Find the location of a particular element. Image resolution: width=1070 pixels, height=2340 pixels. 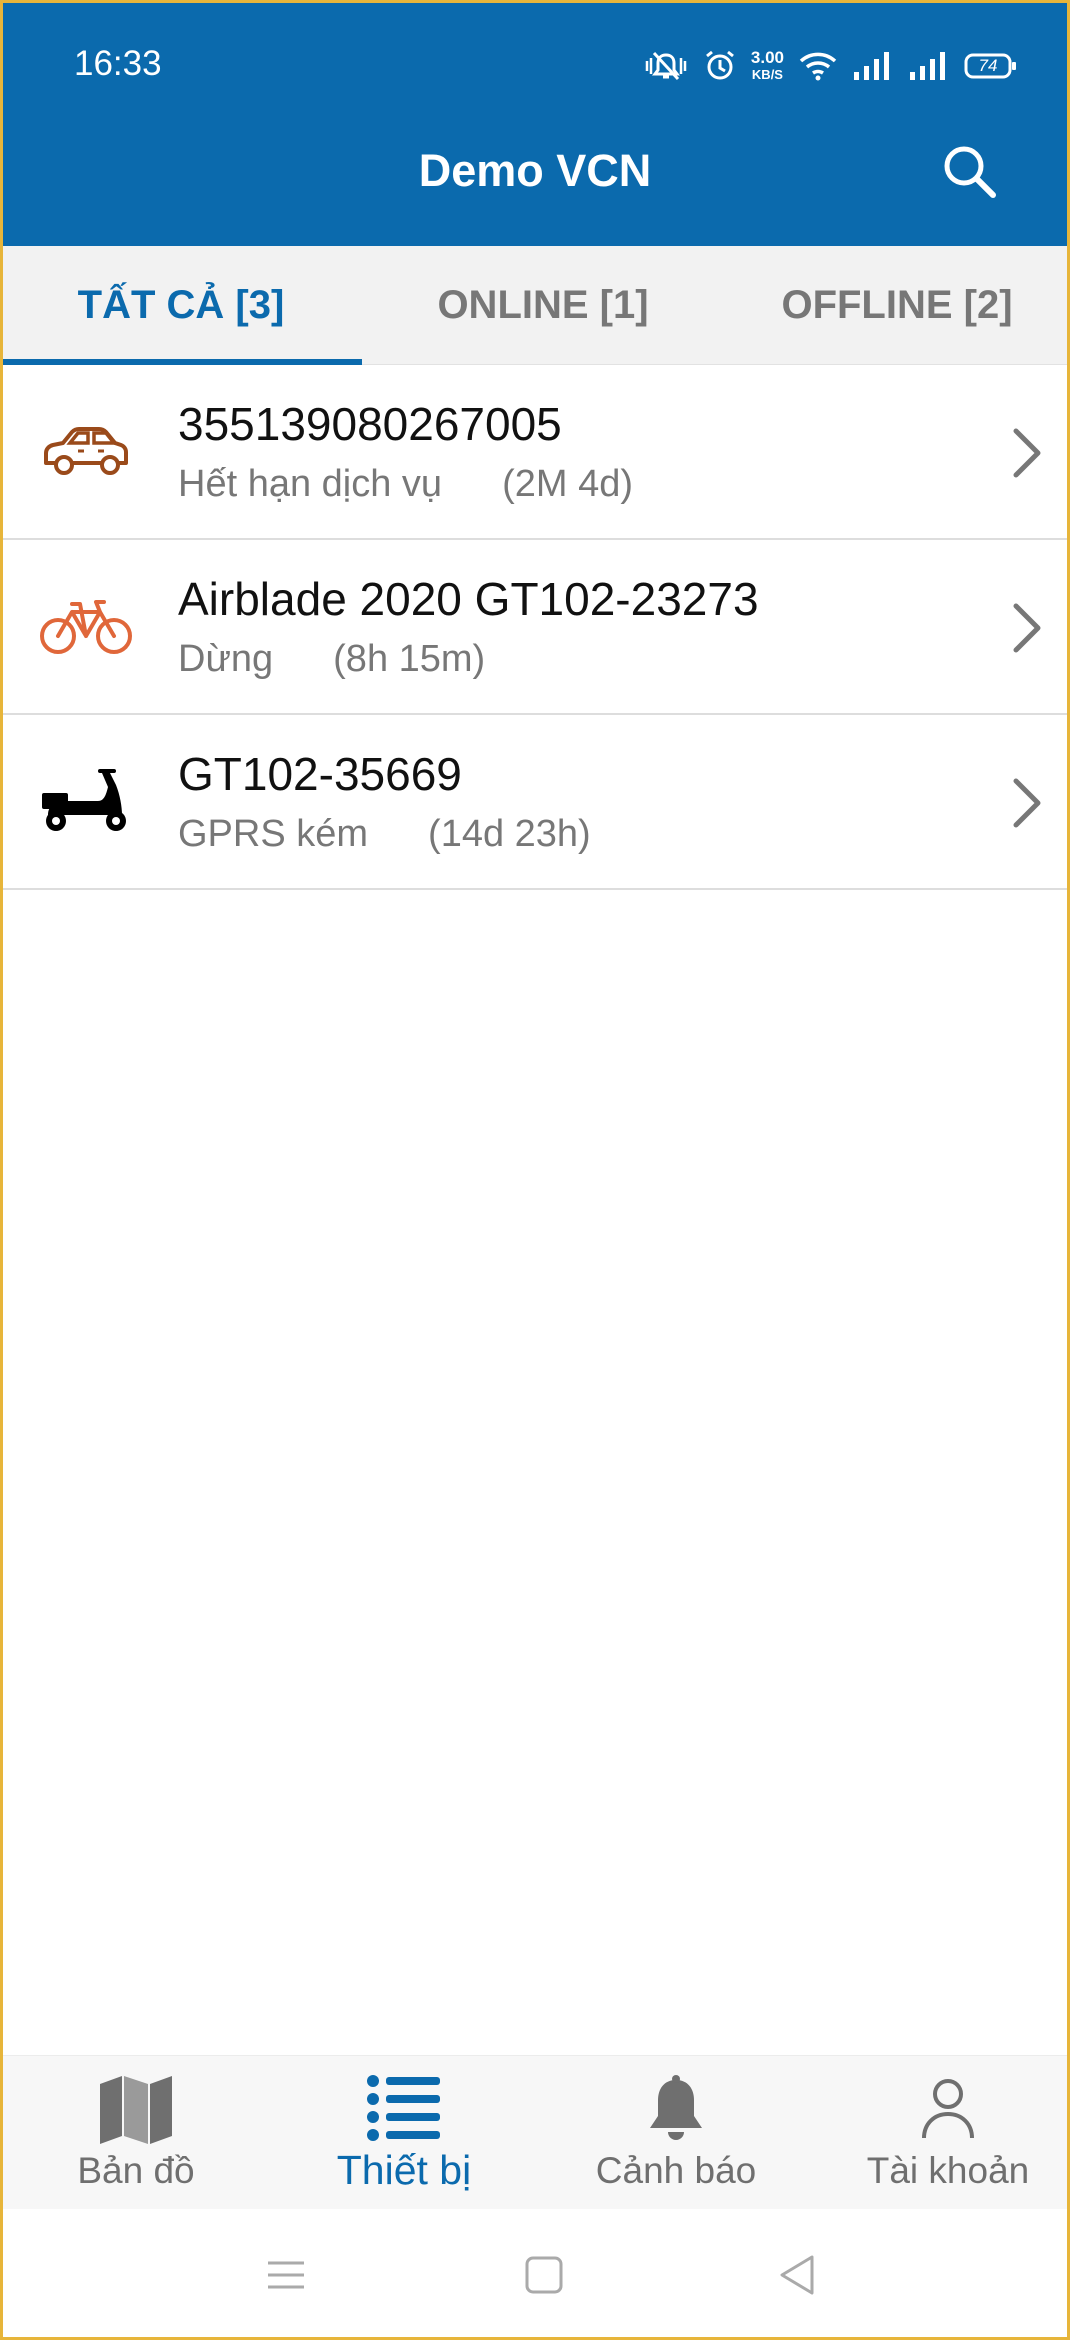

list-item: Airblade 2020 GT102-23273 Dừng (8h 15m) is located at coordinates (535, 627).